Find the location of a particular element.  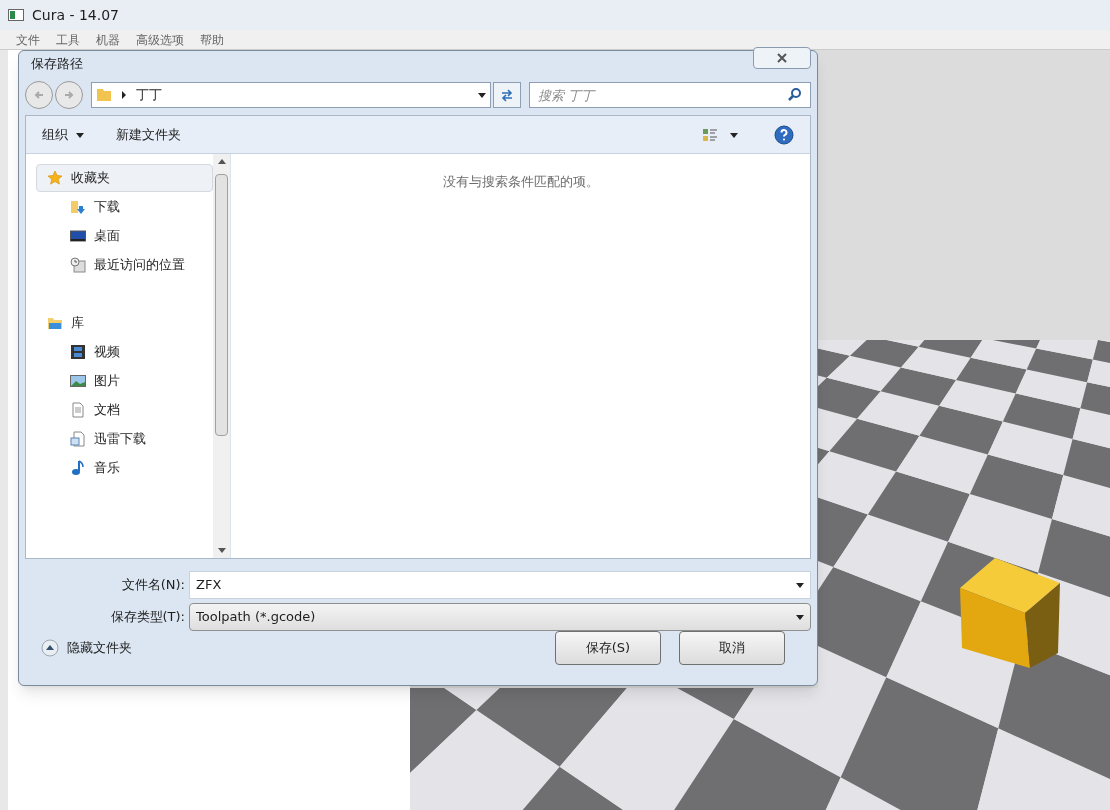

filename-combo-box: ZFX is located at coordinates (500, 585).